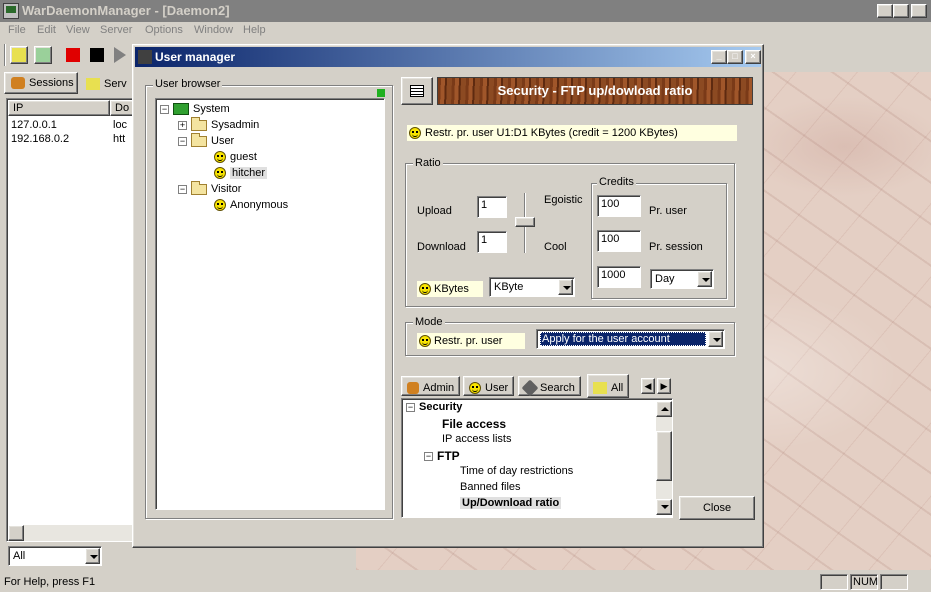  Describe the element at coordinates (71, 320) in the screenshot. I see `sessions-list: IP Do 127.0.0.1 loc 192.168.0.2 htt` at that location.